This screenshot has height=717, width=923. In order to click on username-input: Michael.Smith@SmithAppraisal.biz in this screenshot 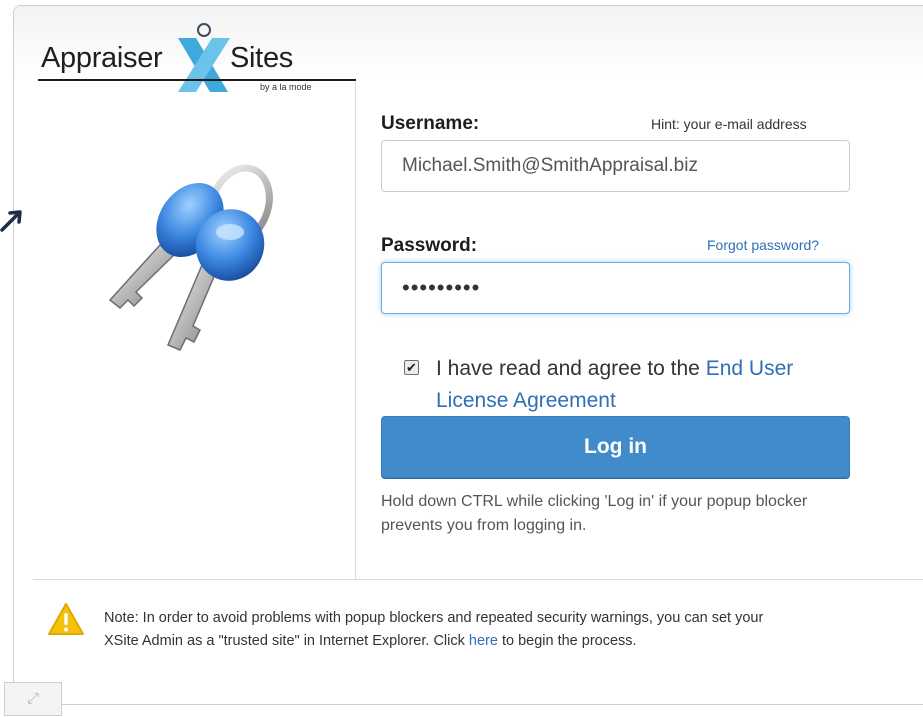, I will do `click(615, 166)`.